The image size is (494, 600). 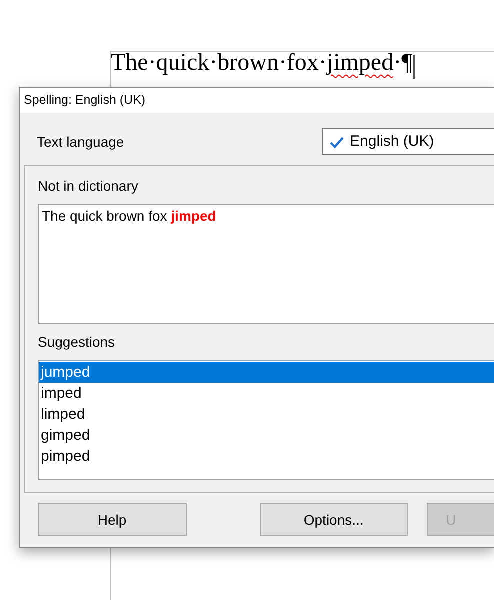 I want to click on language-dropdown: English (UK), so click(x=408, y=141).